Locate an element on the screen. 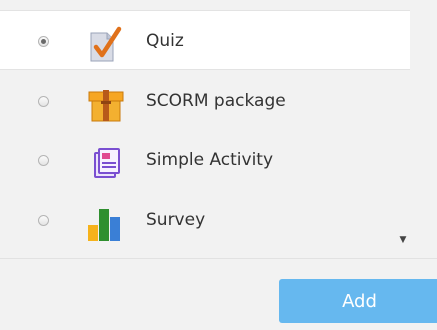  simple-activity-icon is located at coordinates (106, 163).